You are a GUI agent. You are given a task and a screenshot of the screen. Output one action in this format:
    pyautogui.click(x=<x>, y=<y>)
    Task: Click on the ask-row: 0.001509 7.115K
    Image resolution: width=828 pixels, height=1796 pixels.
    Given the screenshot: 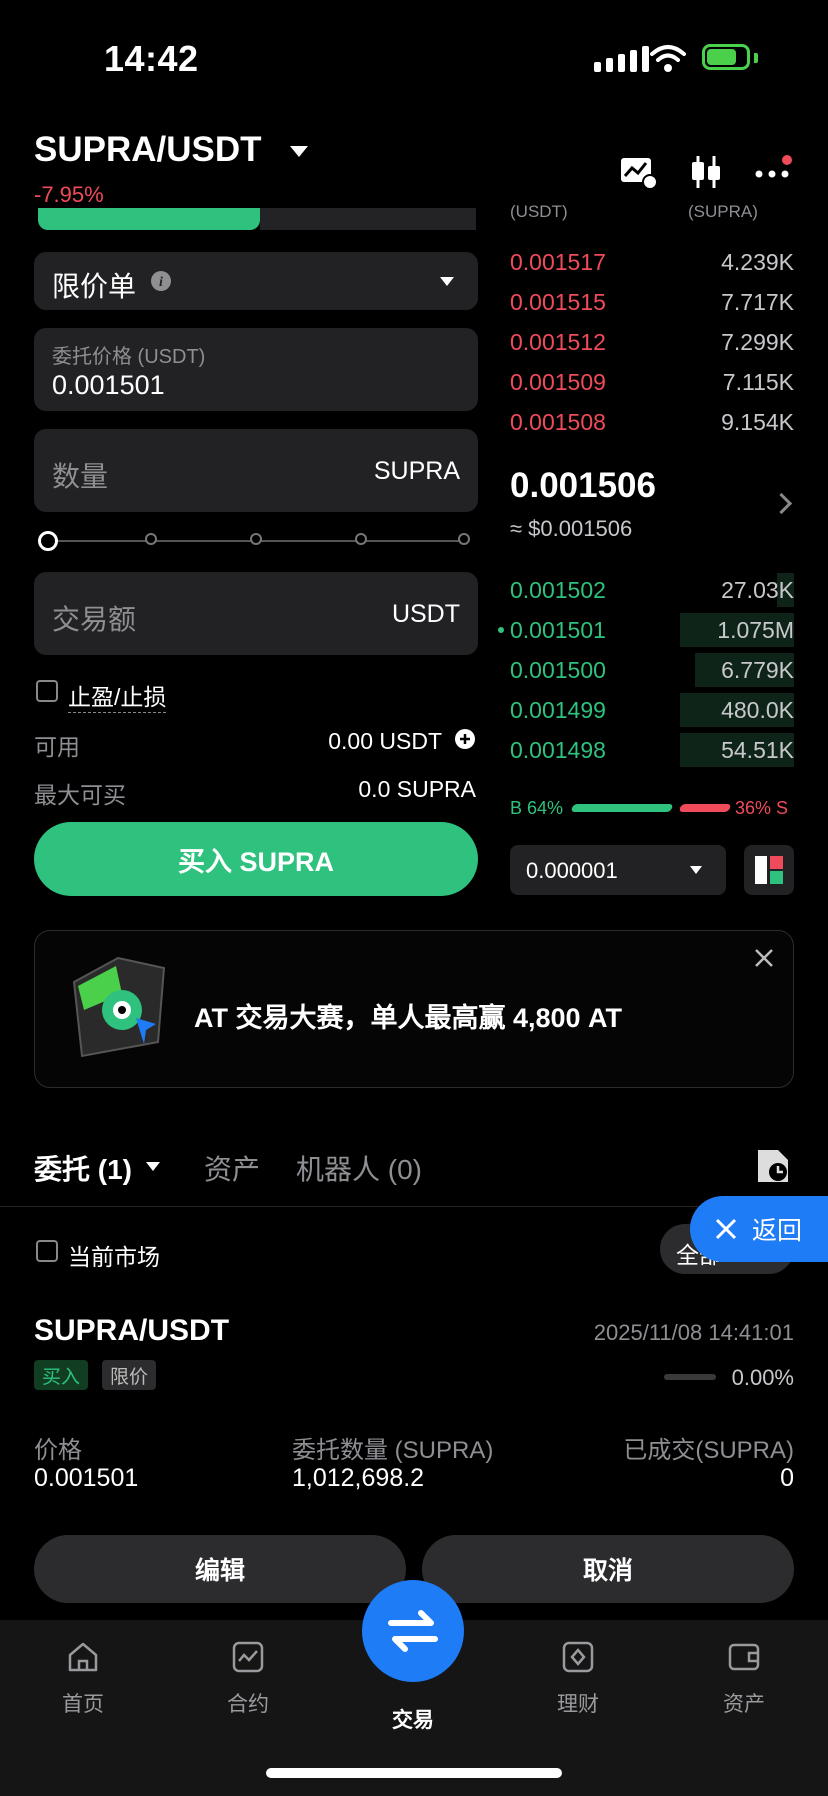 What is the action you would take?
    pyautogui.click(x=652, y=382)
    